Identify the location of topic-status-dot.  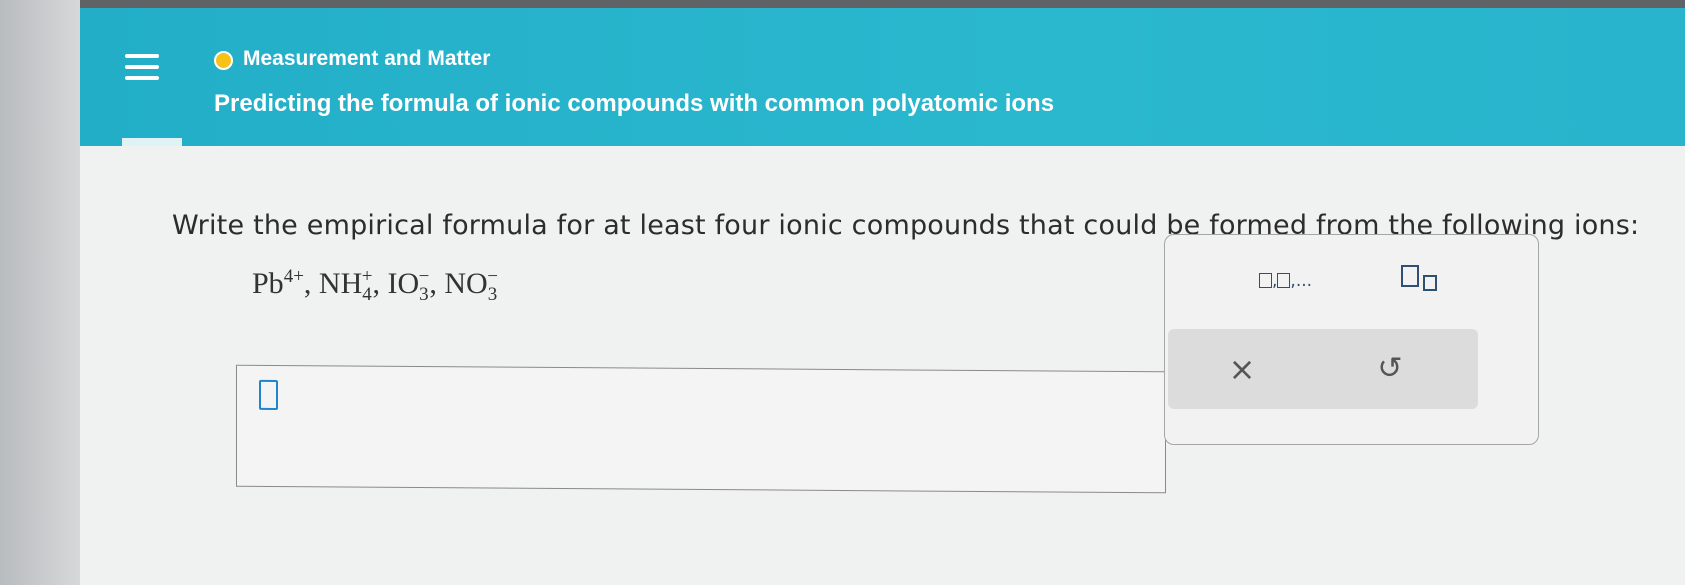
(223, 60).